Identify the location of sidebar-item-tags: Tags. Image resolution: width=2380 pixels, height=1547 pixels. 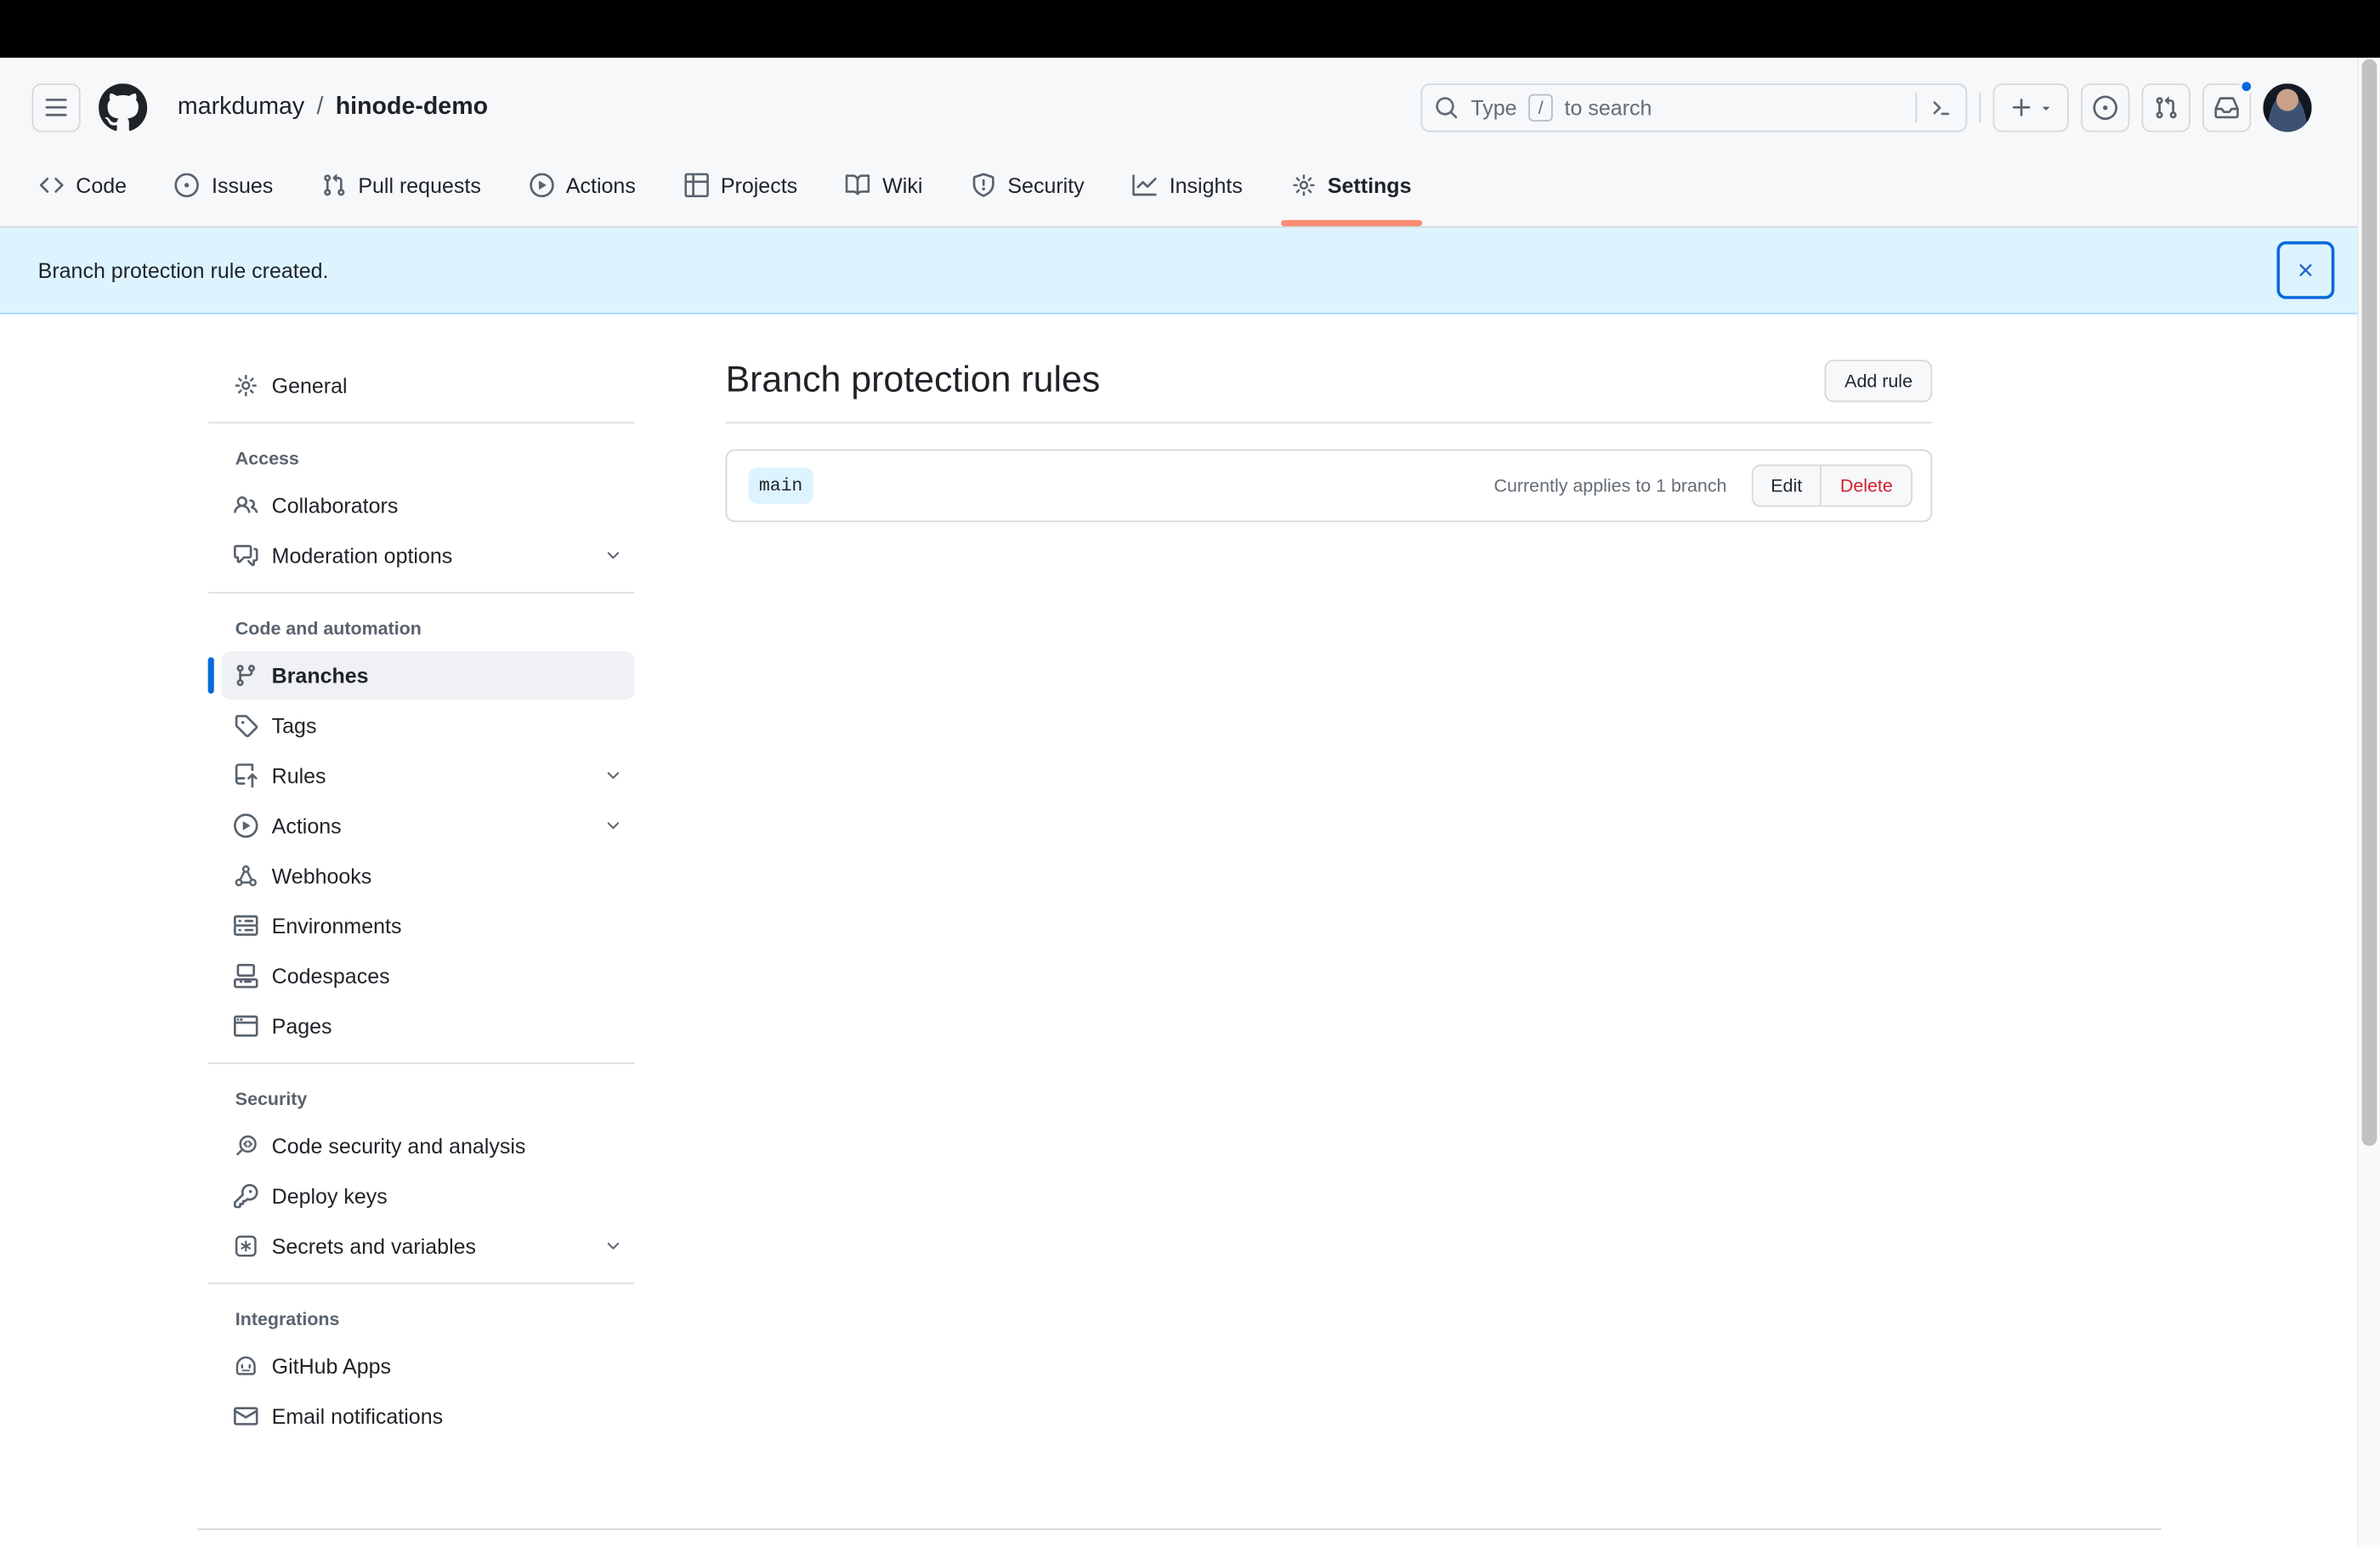
(428, 725).